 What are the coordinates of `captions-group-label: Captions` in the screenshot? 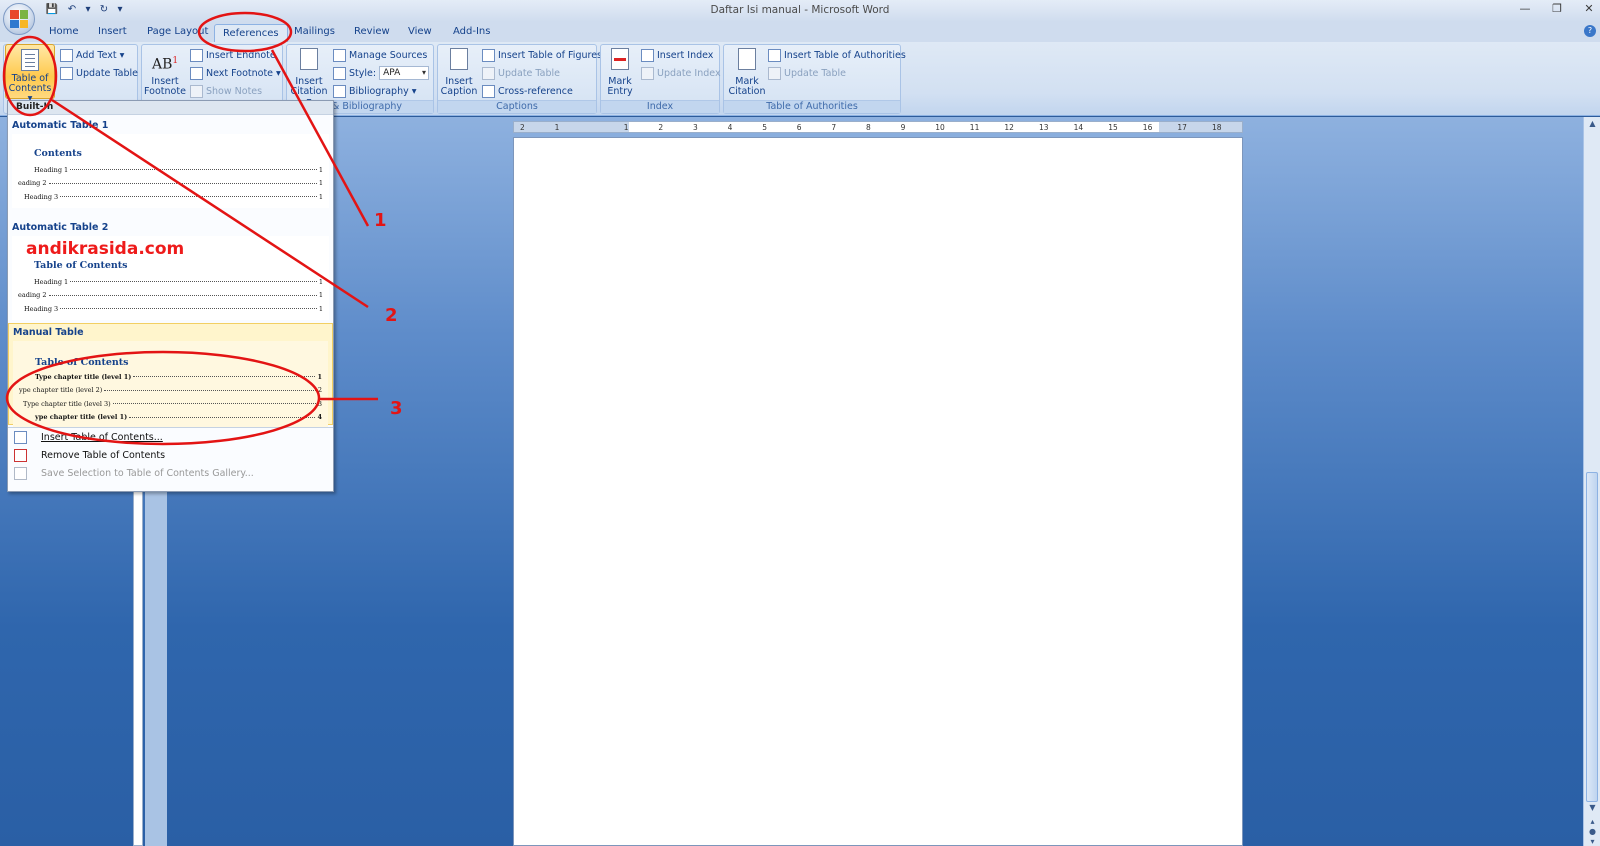 It's located at (517, 106).